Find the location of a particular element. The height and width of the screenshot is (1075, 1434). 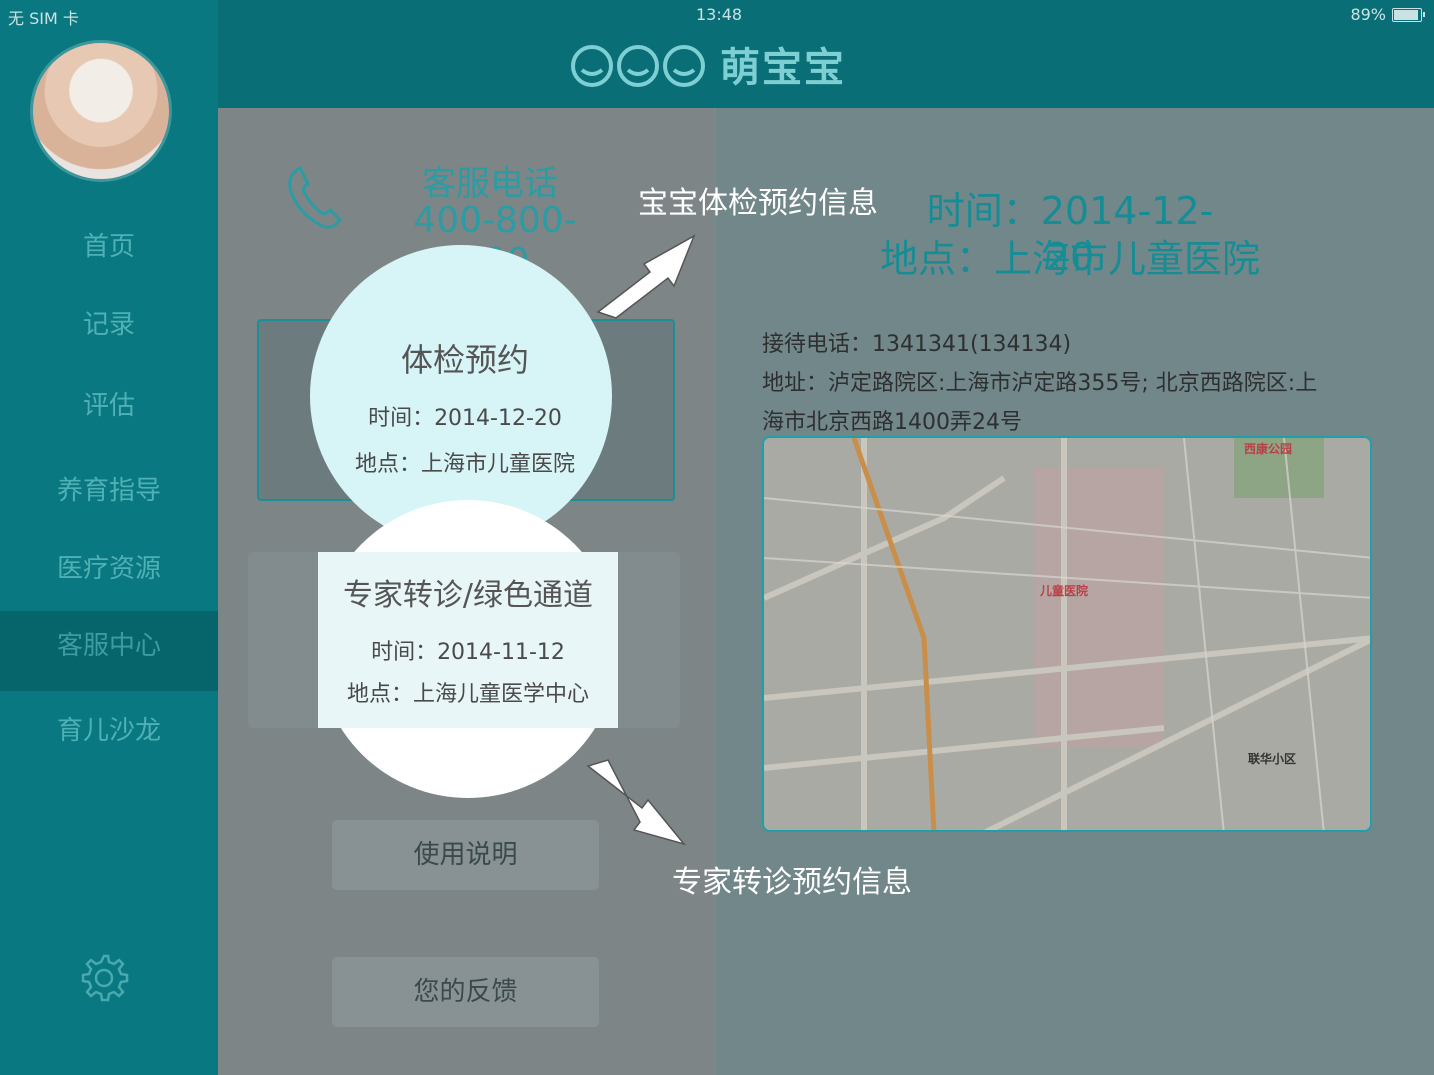

detail-place: 地点：上海市儿童医院 is located at coordinates (1070, 259).